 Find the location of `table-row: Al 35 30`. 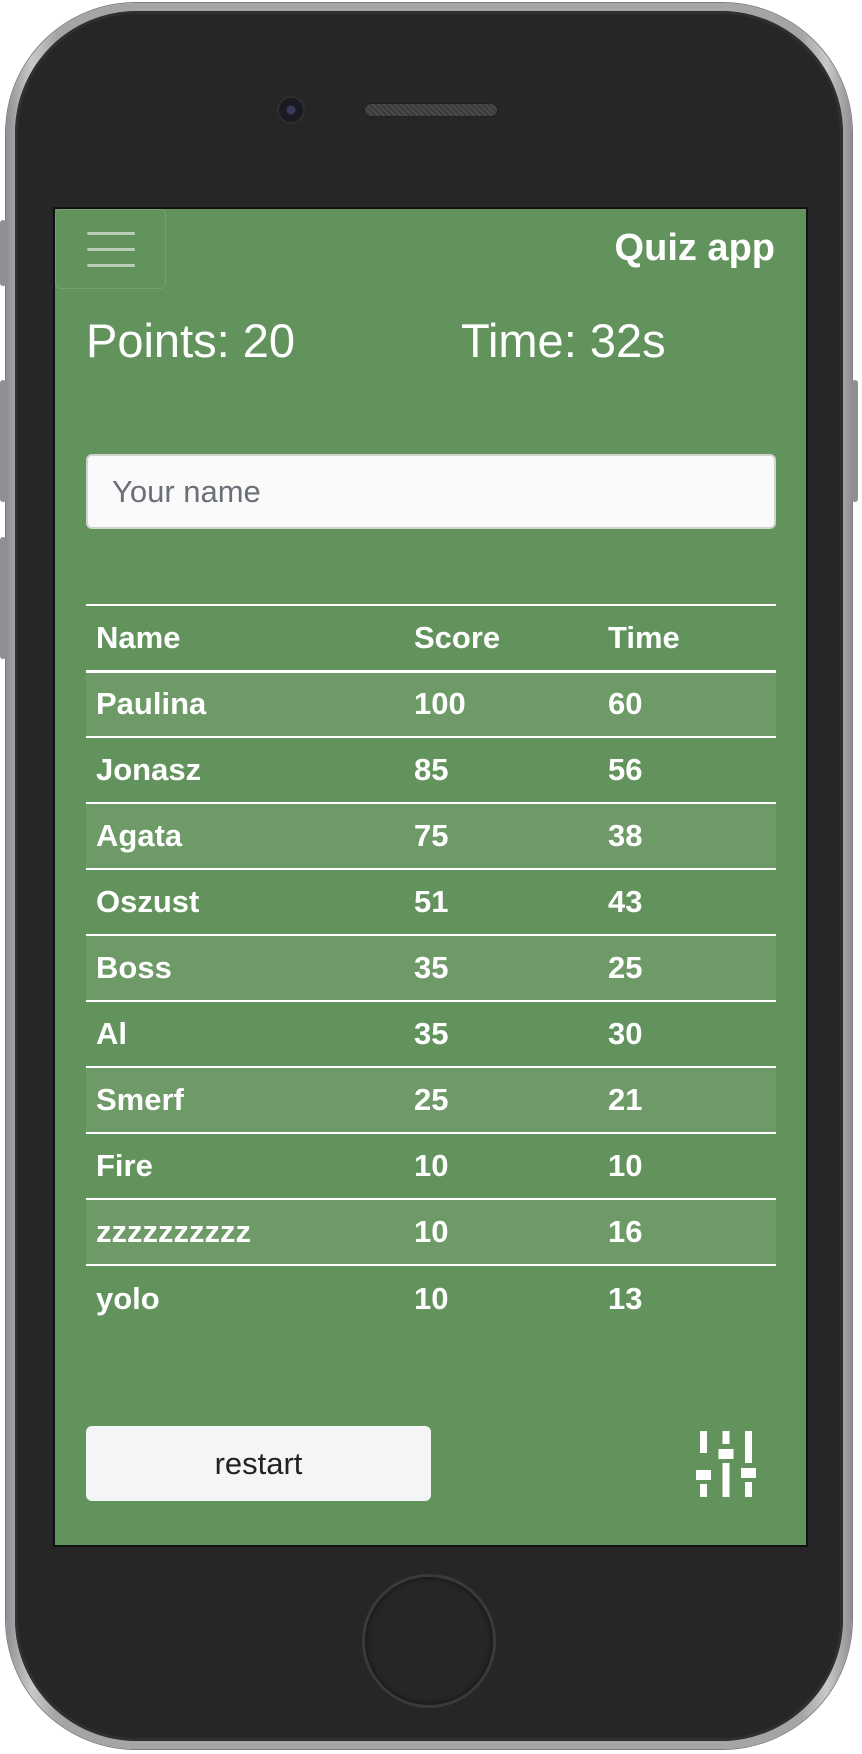

table-row: Al 35 30 is located at coordinates (431, 1034).